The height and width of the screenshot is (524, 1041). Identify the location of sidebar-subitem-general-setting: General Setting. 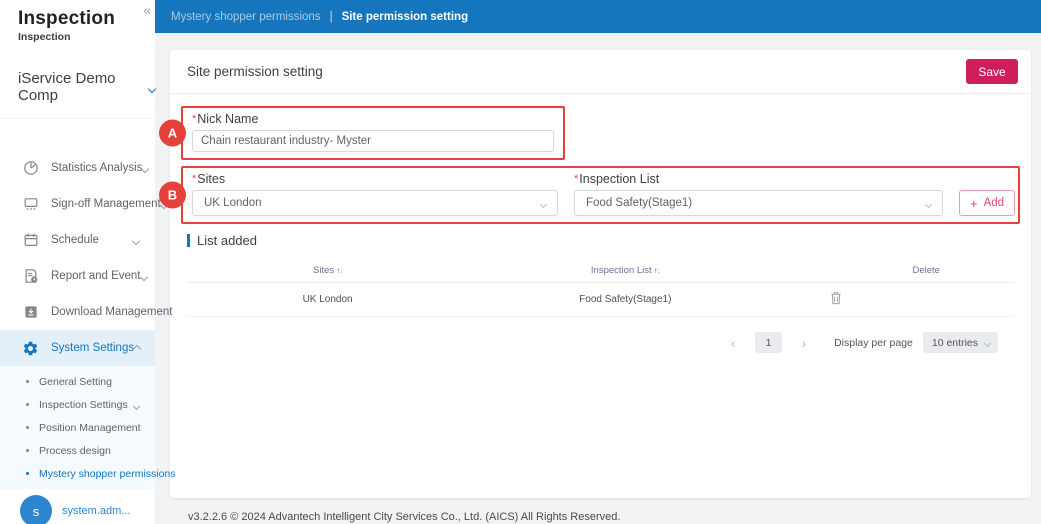
(77, 381).